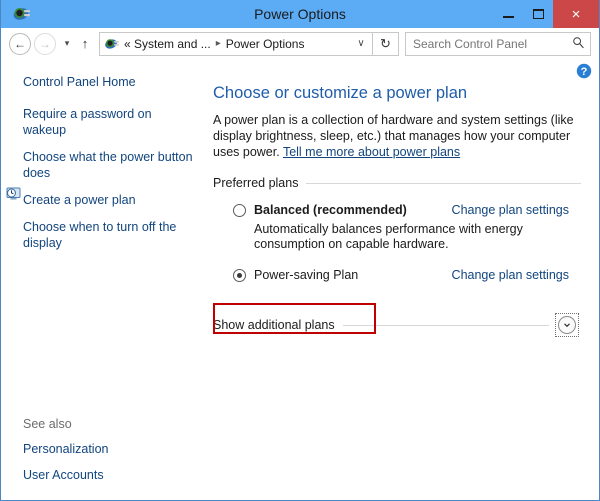  Describe the element at coordinates (371, 152) in the screenshot. I see `tell-me-more-link: Tell me more about power plans` at that location.